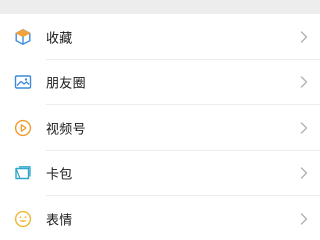  I want to click on favorites-cube-icon, so click(23, 37).